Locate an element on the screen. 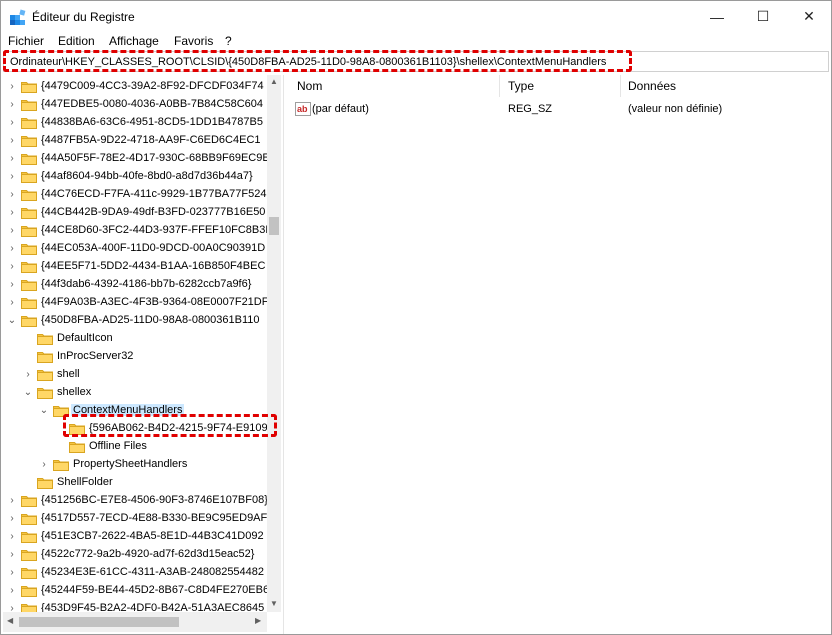 This screenshot has height=635, width=832. tree-item-label: {45244F59-BE44-45D2-8B67-C8D4FE270EB6 is located at coordinates (154, 590).